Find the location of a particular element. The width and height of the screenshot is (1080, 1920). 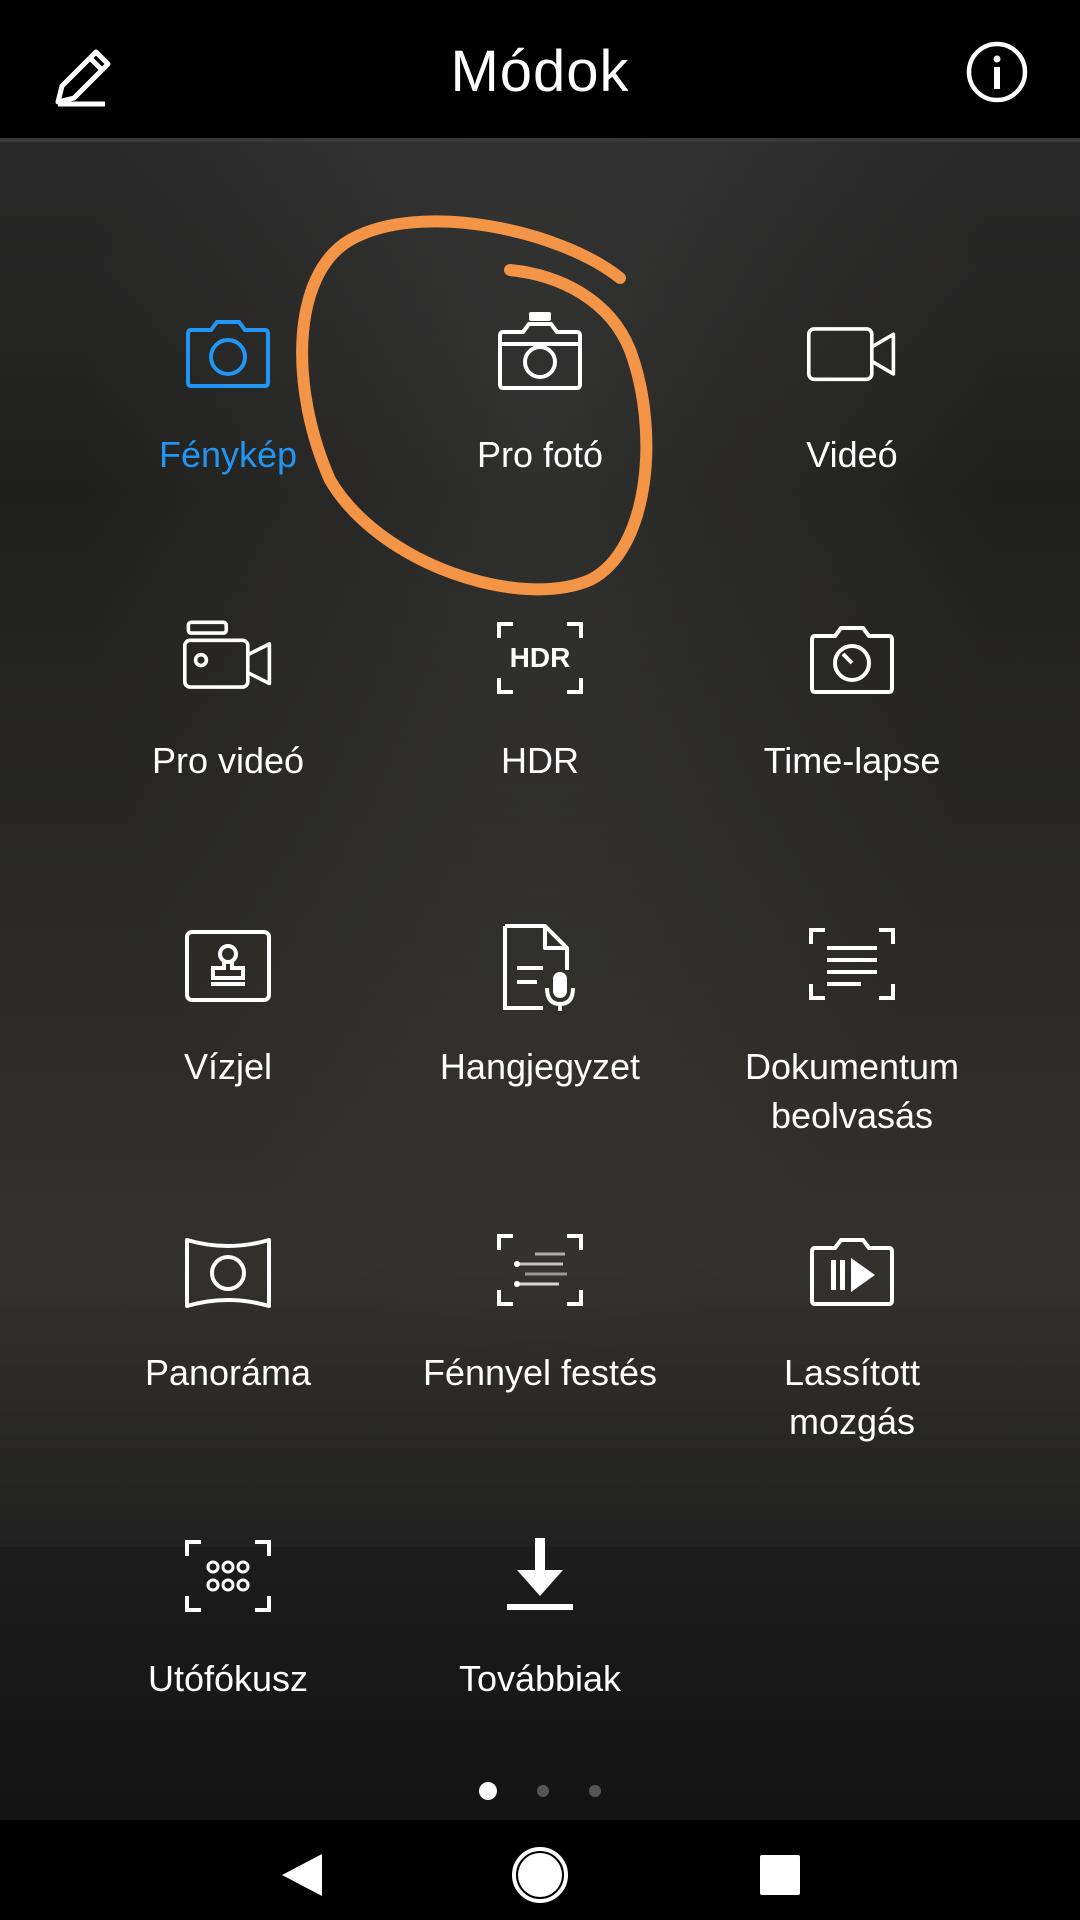

page-indicator is located at coordinates (540, 1792).